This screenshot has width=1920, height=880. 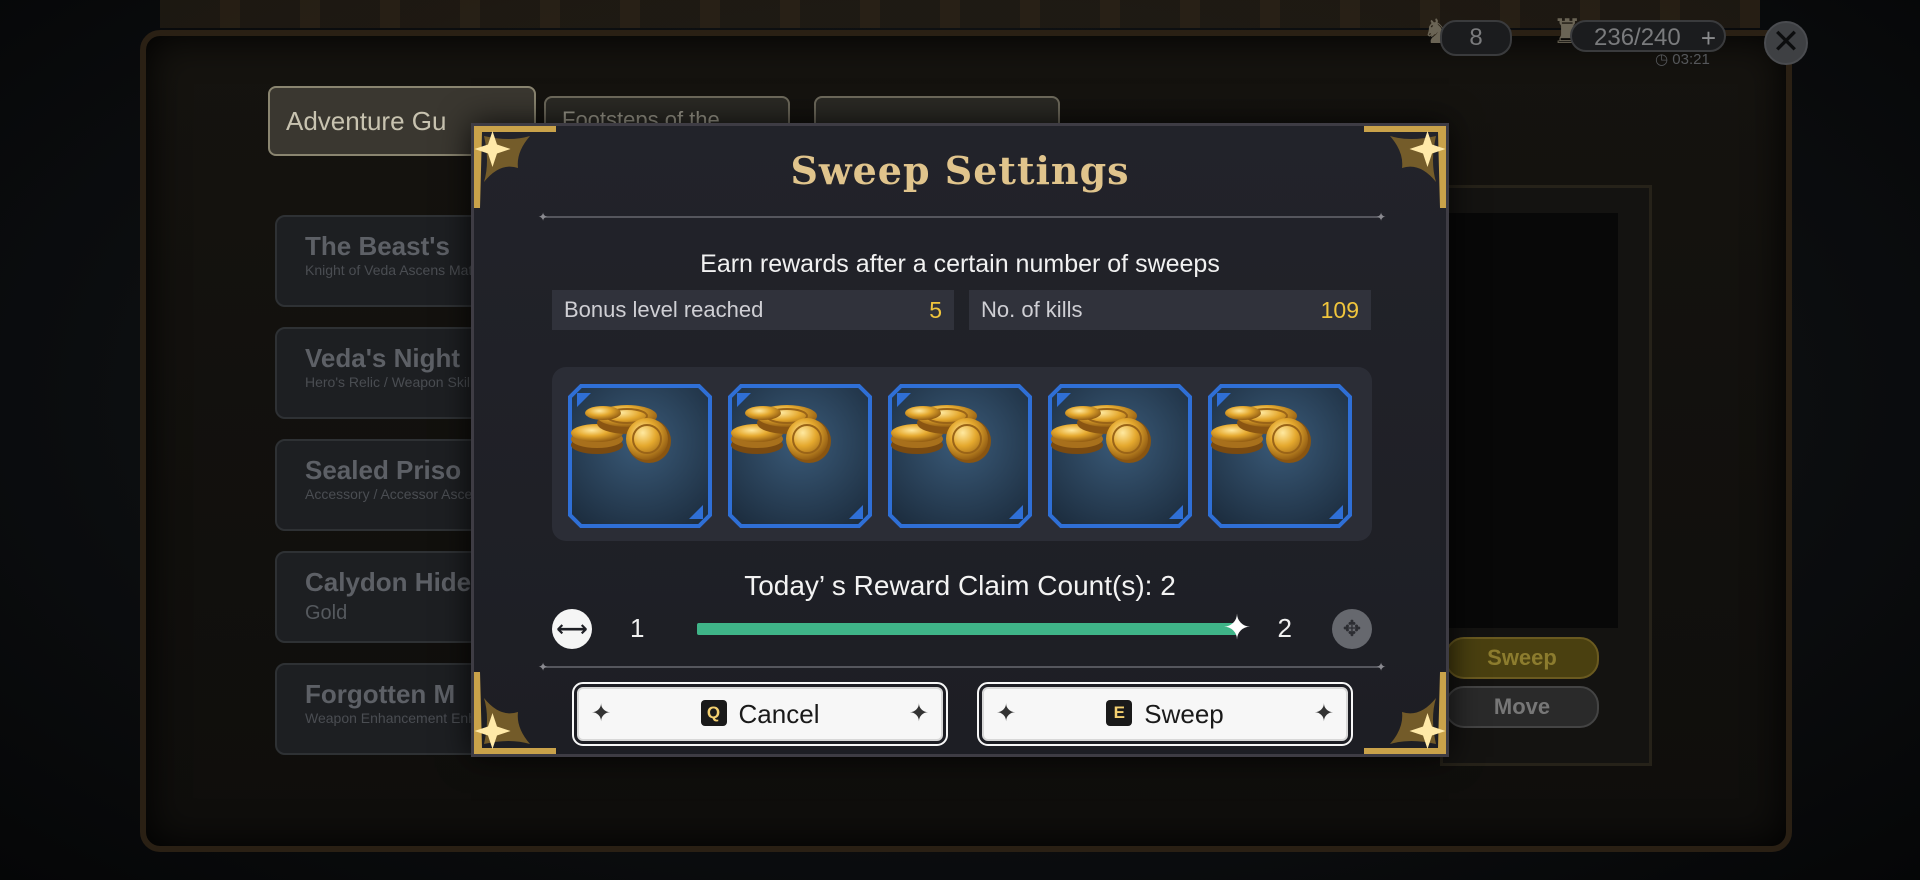 What do you see at coordinates (1522, 707) in the screenshot?
I see `background-move-button: Move` at bounding box center [1522, 707].